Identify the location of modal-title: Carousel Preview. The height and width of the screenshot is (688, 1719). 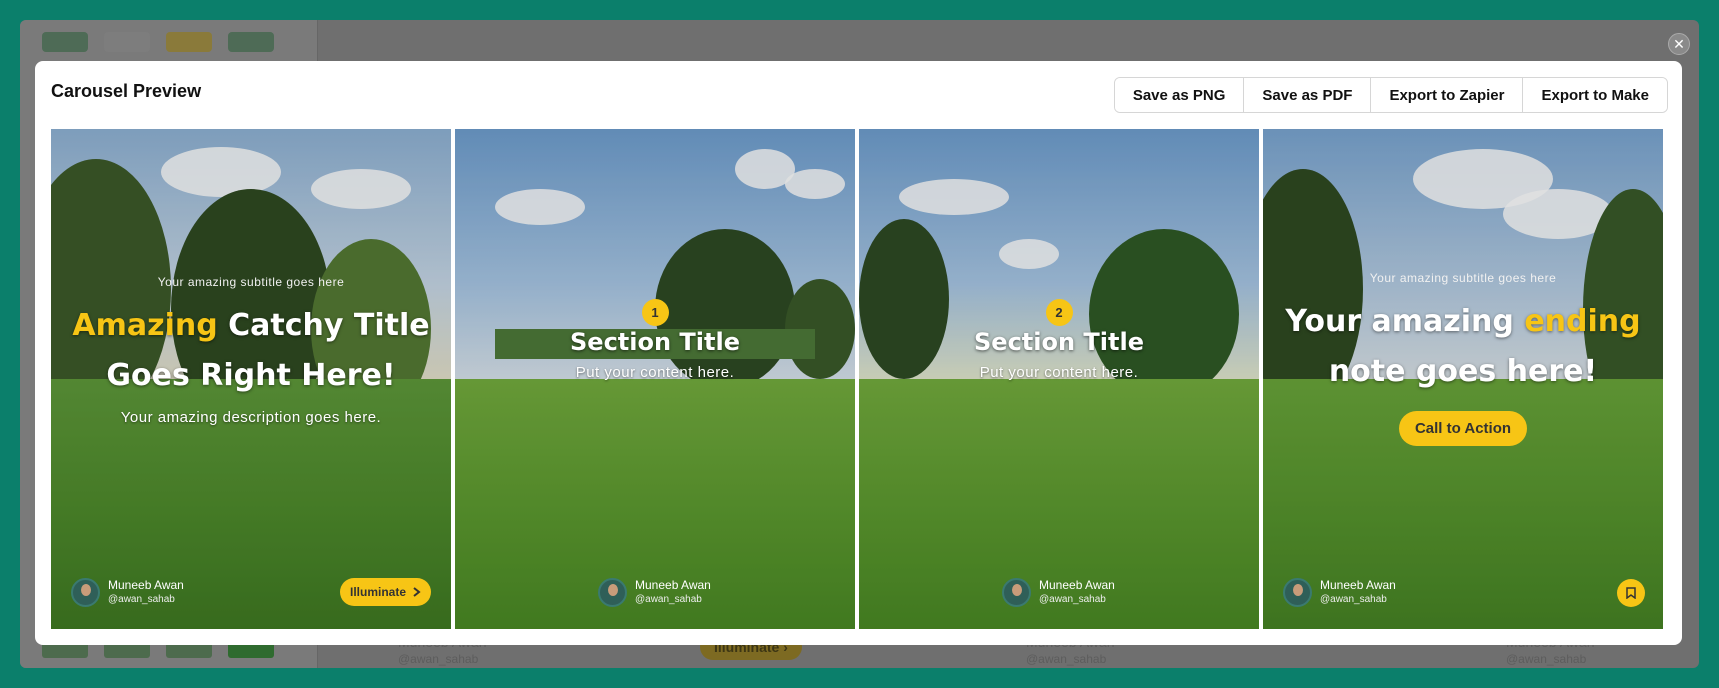
(126, 91).